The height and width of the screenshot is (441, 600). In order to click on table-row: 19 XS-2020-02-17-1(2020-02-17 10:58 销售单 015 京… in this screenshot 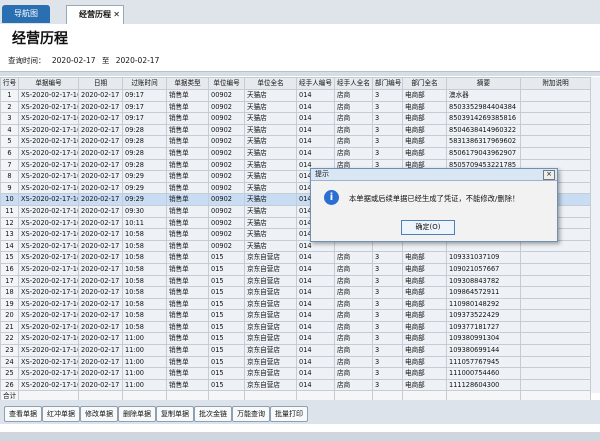, I will do `click(295, 304)`.